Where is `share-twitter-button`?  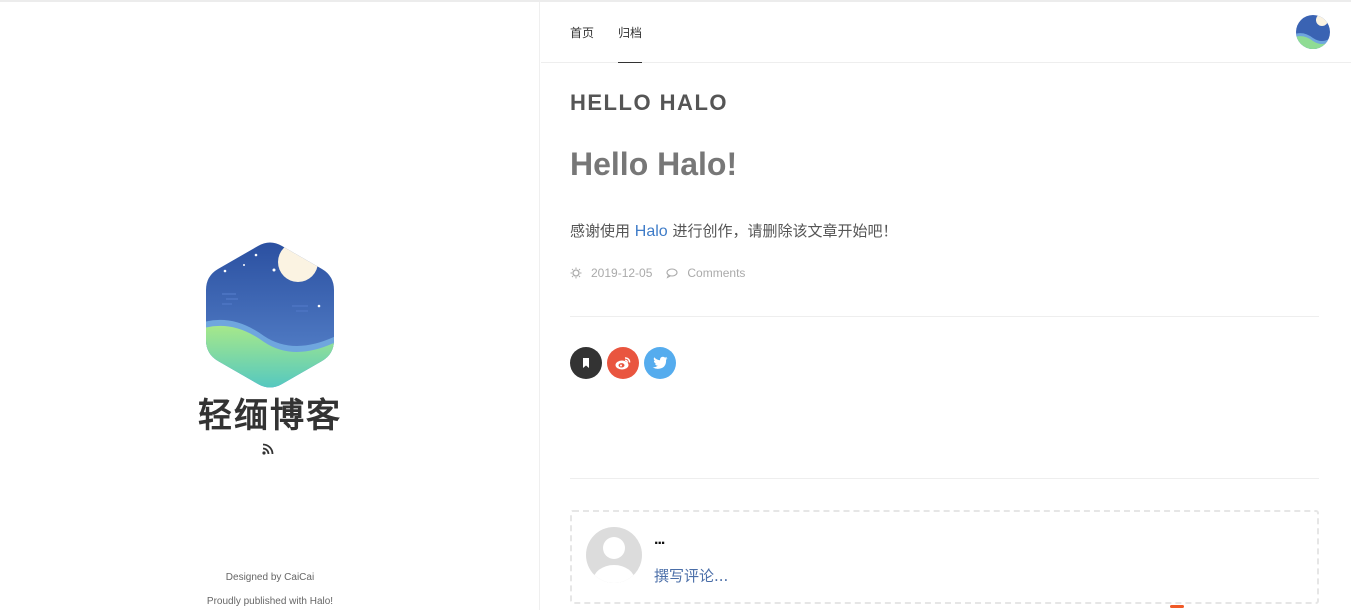
share-twitter-button is located at coordinates (660, 363).